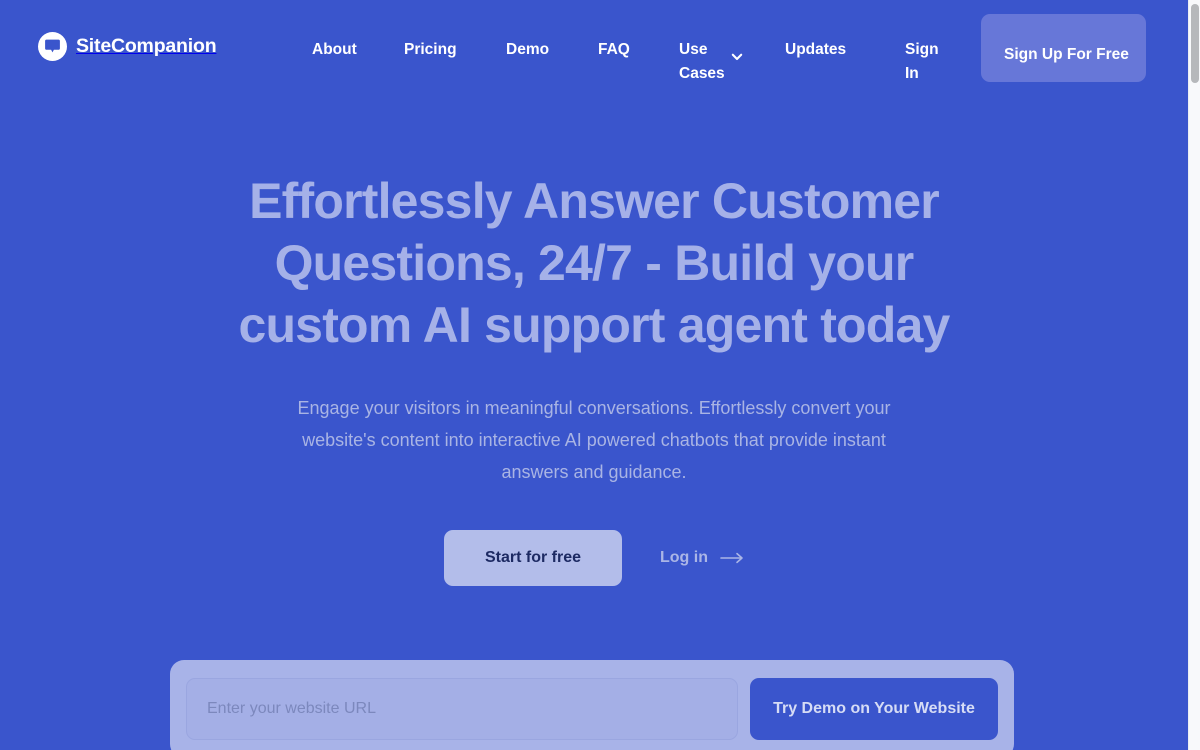  Describe the element at coordinates (737, 57) in the screenshot. I see `chevron-down-icon` at that location.